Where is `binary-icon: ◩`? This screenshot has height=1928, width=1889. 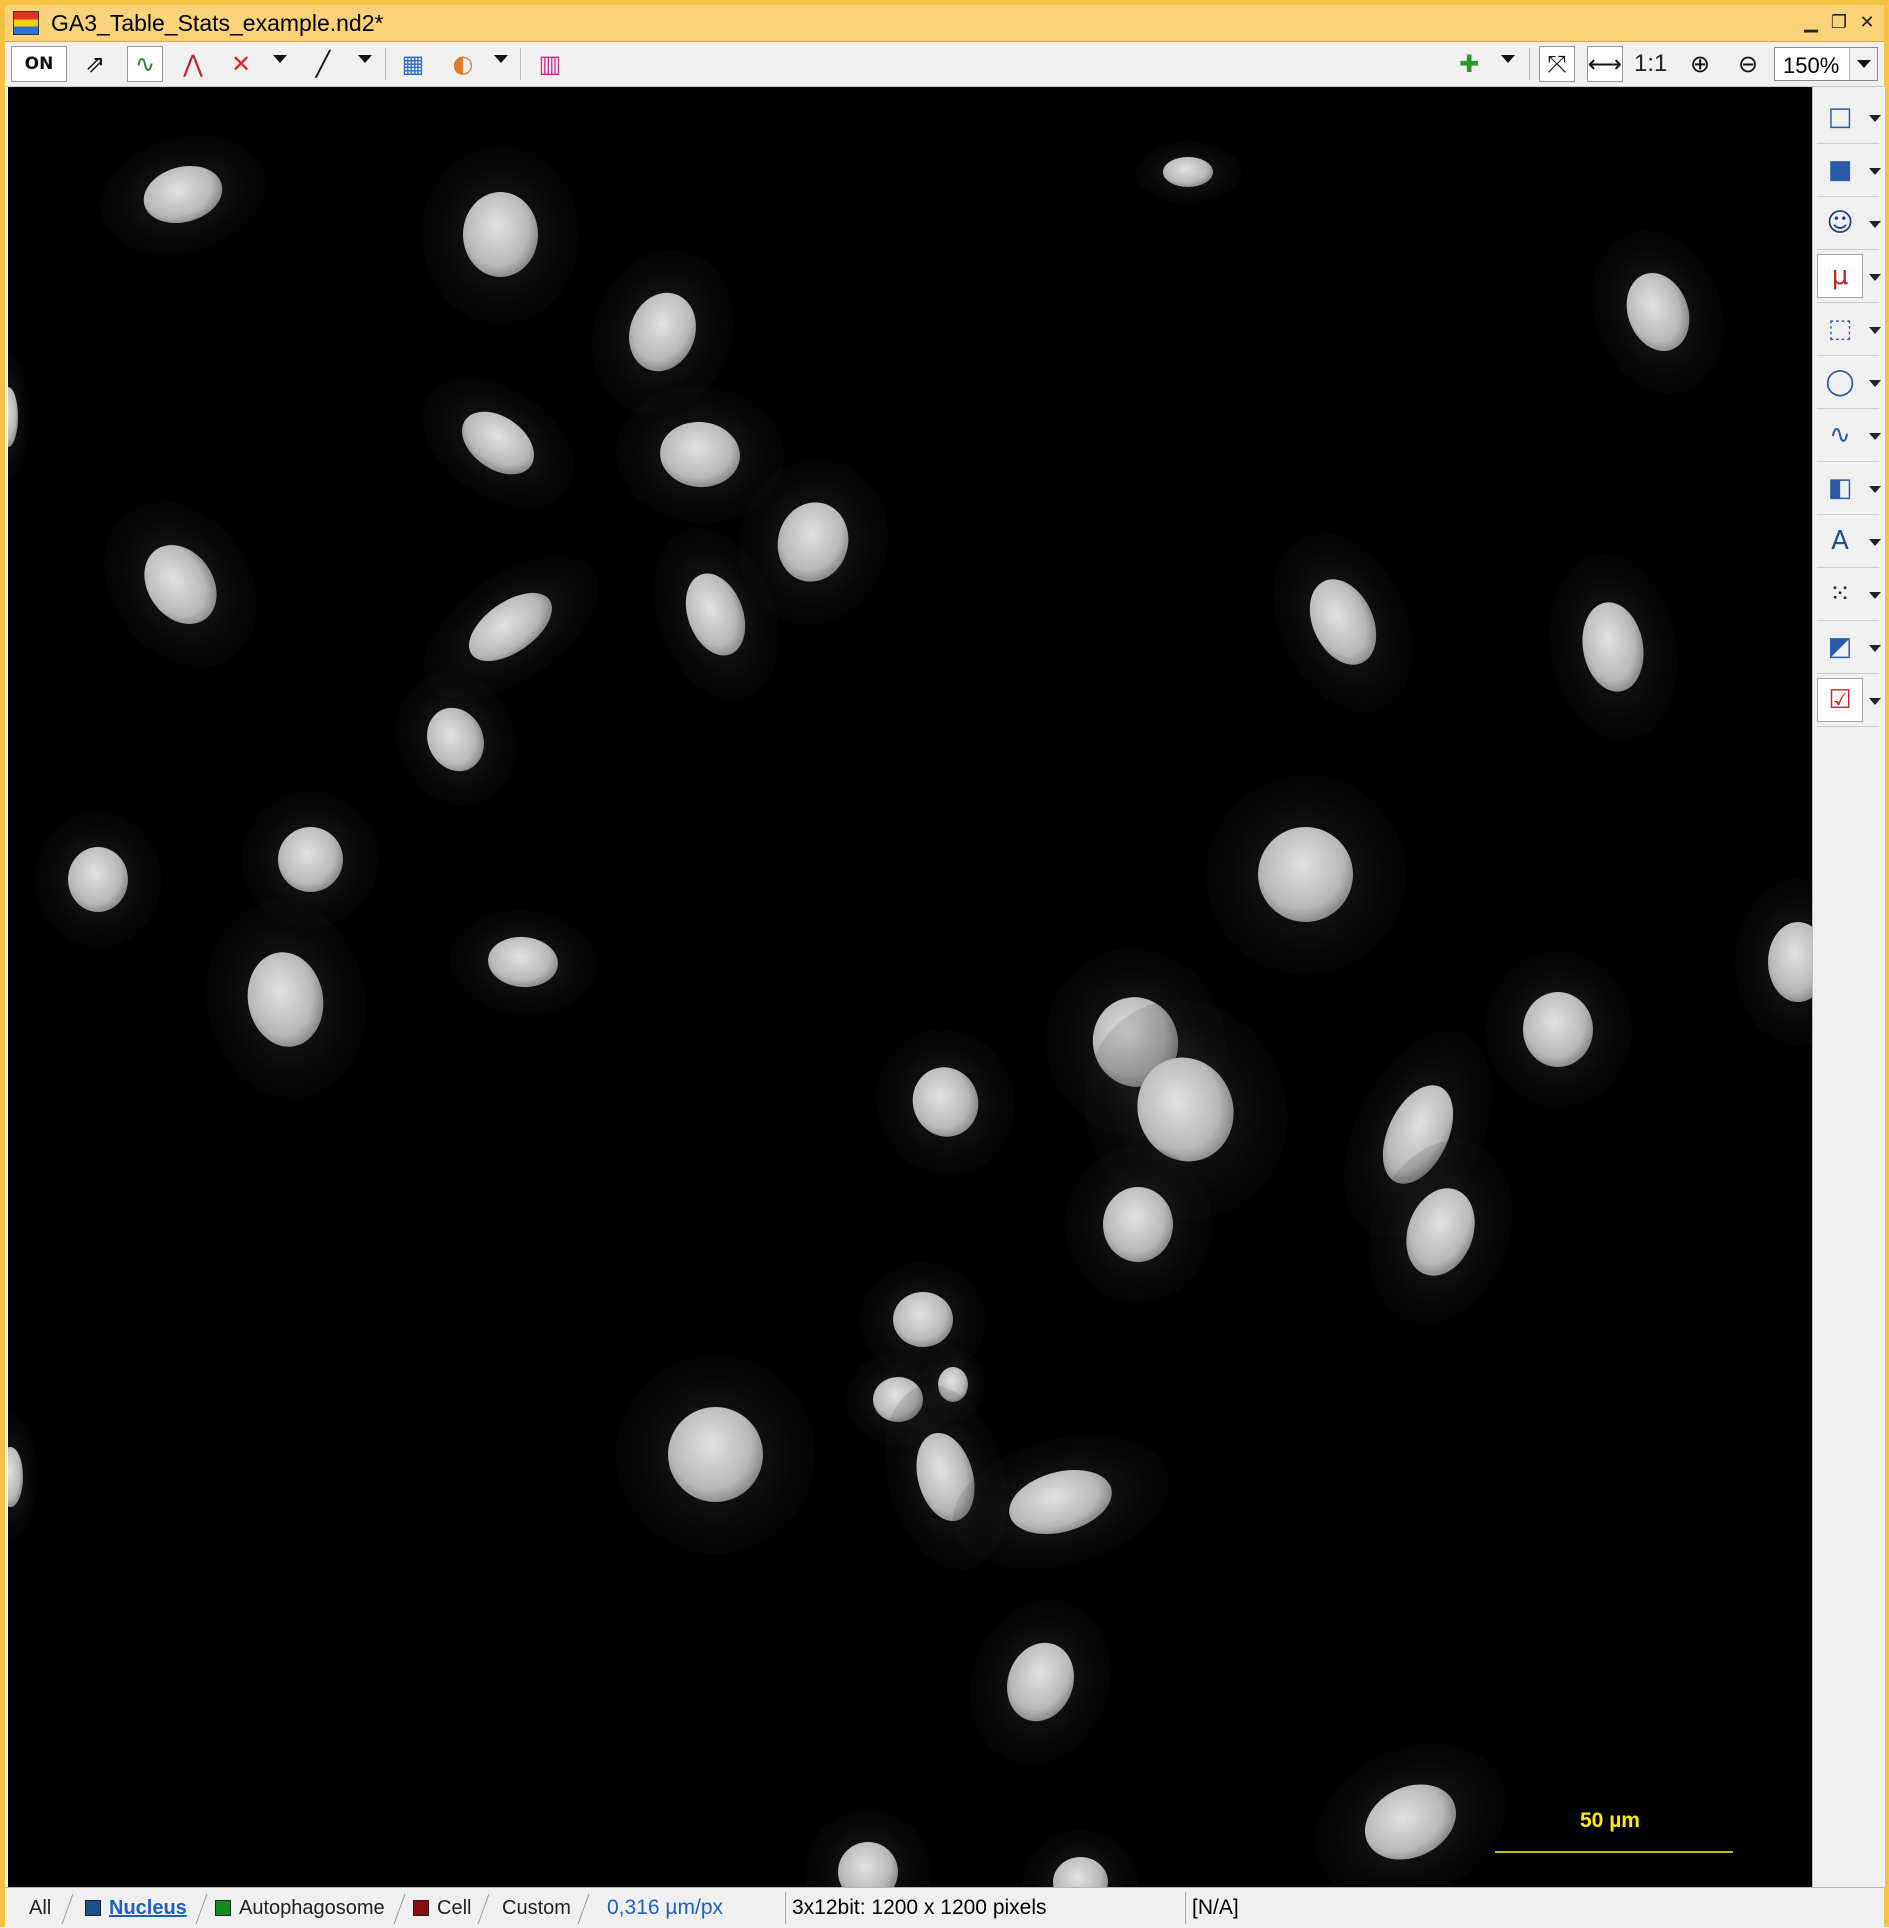 binary-icon: ◩ is located at coordinates (1840, 647).